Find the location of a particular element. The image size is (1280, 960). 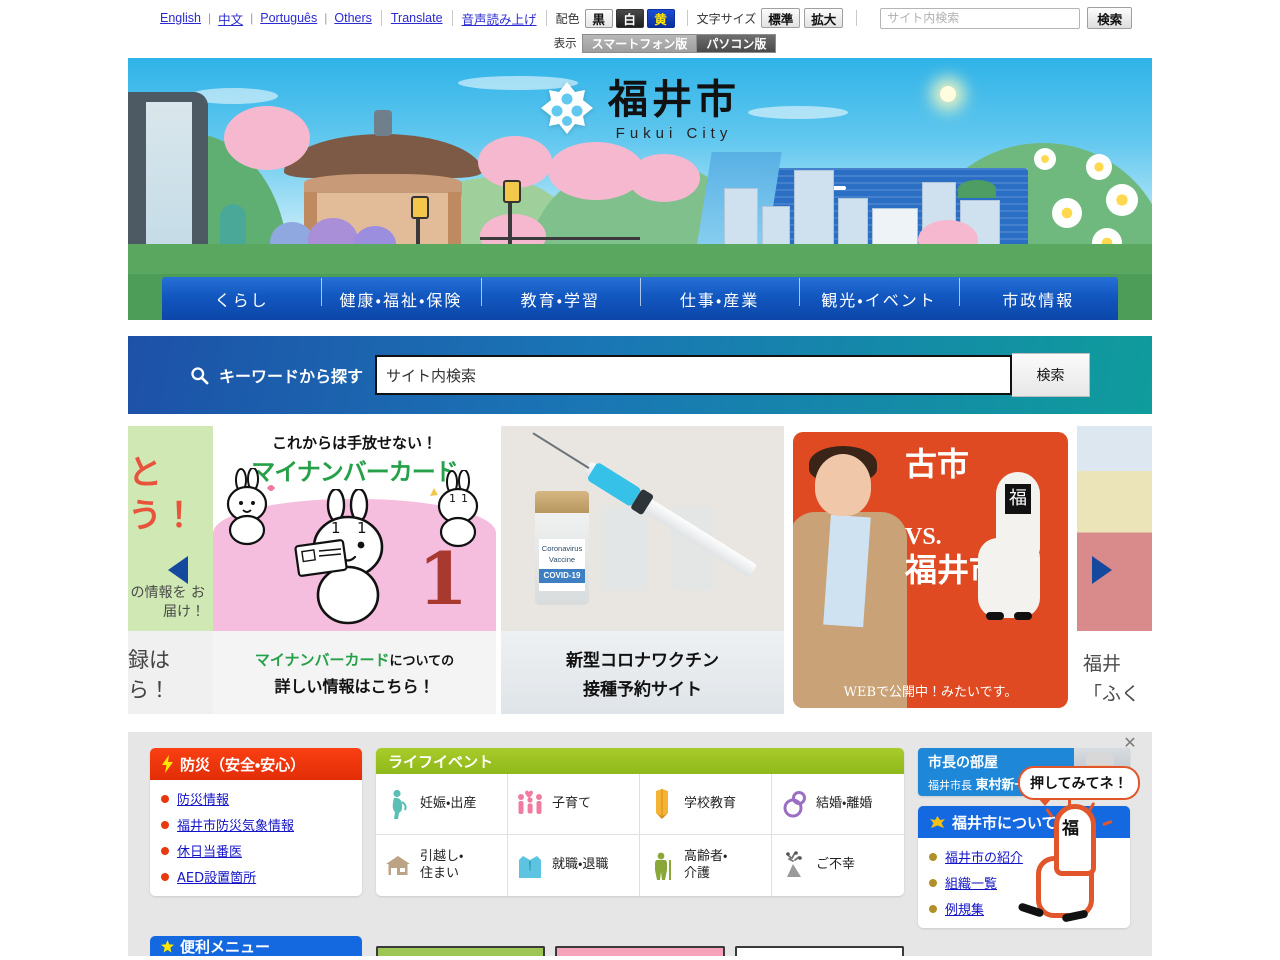

nav-item-shigoto-sangyo: 仕事・産業 is located at coordinates (719, 294).